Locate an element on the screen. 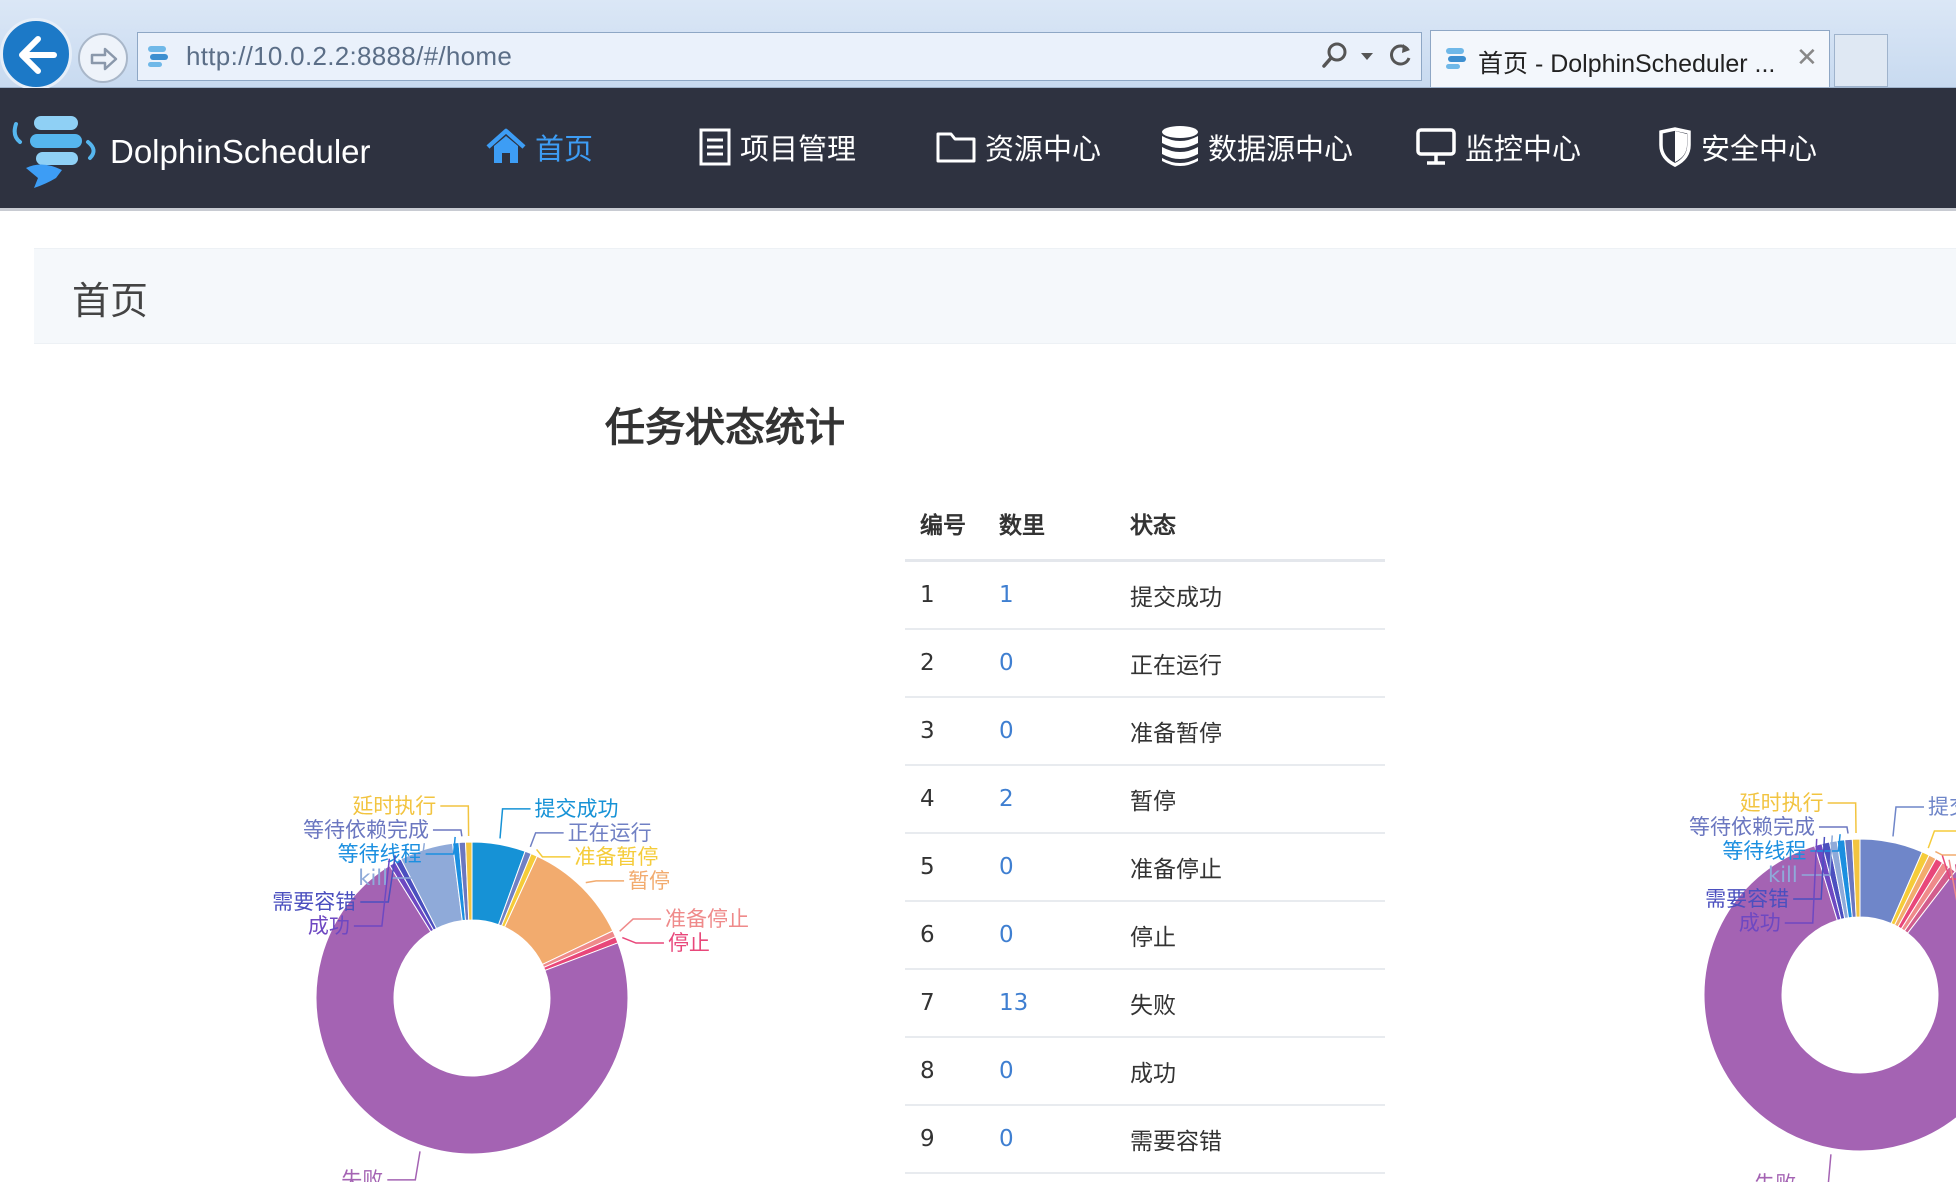 This screenshot has width=1956, height=1182. chart-slice-label: 等待依赖完成 is located at coordinates (1752, 827).